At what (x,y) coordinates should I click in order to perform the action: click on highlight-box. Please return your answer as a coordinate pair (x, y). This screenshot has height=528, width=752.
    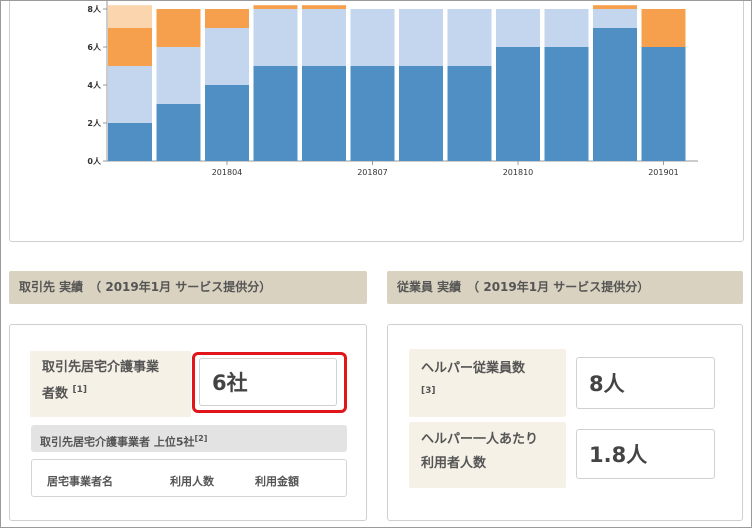
    Looking at the image, I should click on (269, 382).